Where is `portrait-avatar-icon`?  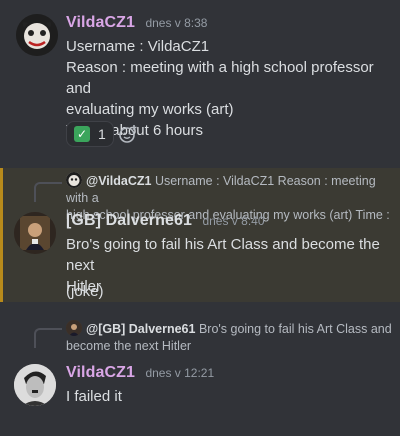 portrait-avatar-icon is located at coordinates (35, 233).